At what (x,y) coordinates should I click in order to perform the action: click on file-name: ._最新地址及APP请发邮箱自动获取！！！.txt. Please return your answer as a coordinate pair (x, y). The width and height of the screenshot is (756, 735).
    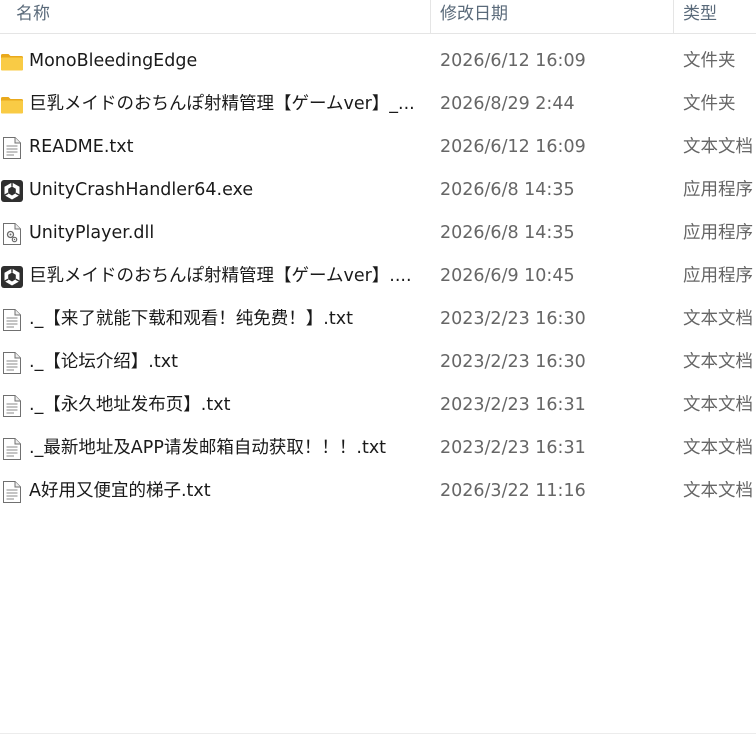
    Looking at the image, I should click on (225, 448).